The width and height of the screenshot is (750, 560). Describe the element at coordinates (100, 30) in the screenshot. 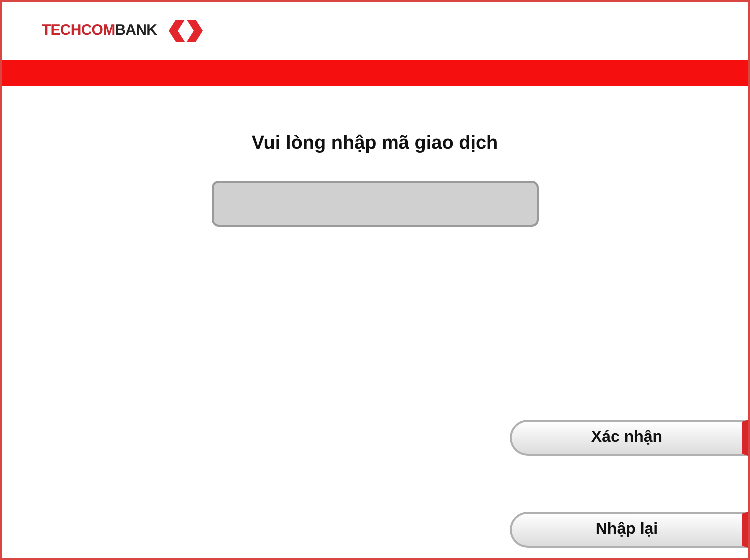

I see `brand-name: TECHCOMBANK` at that location.